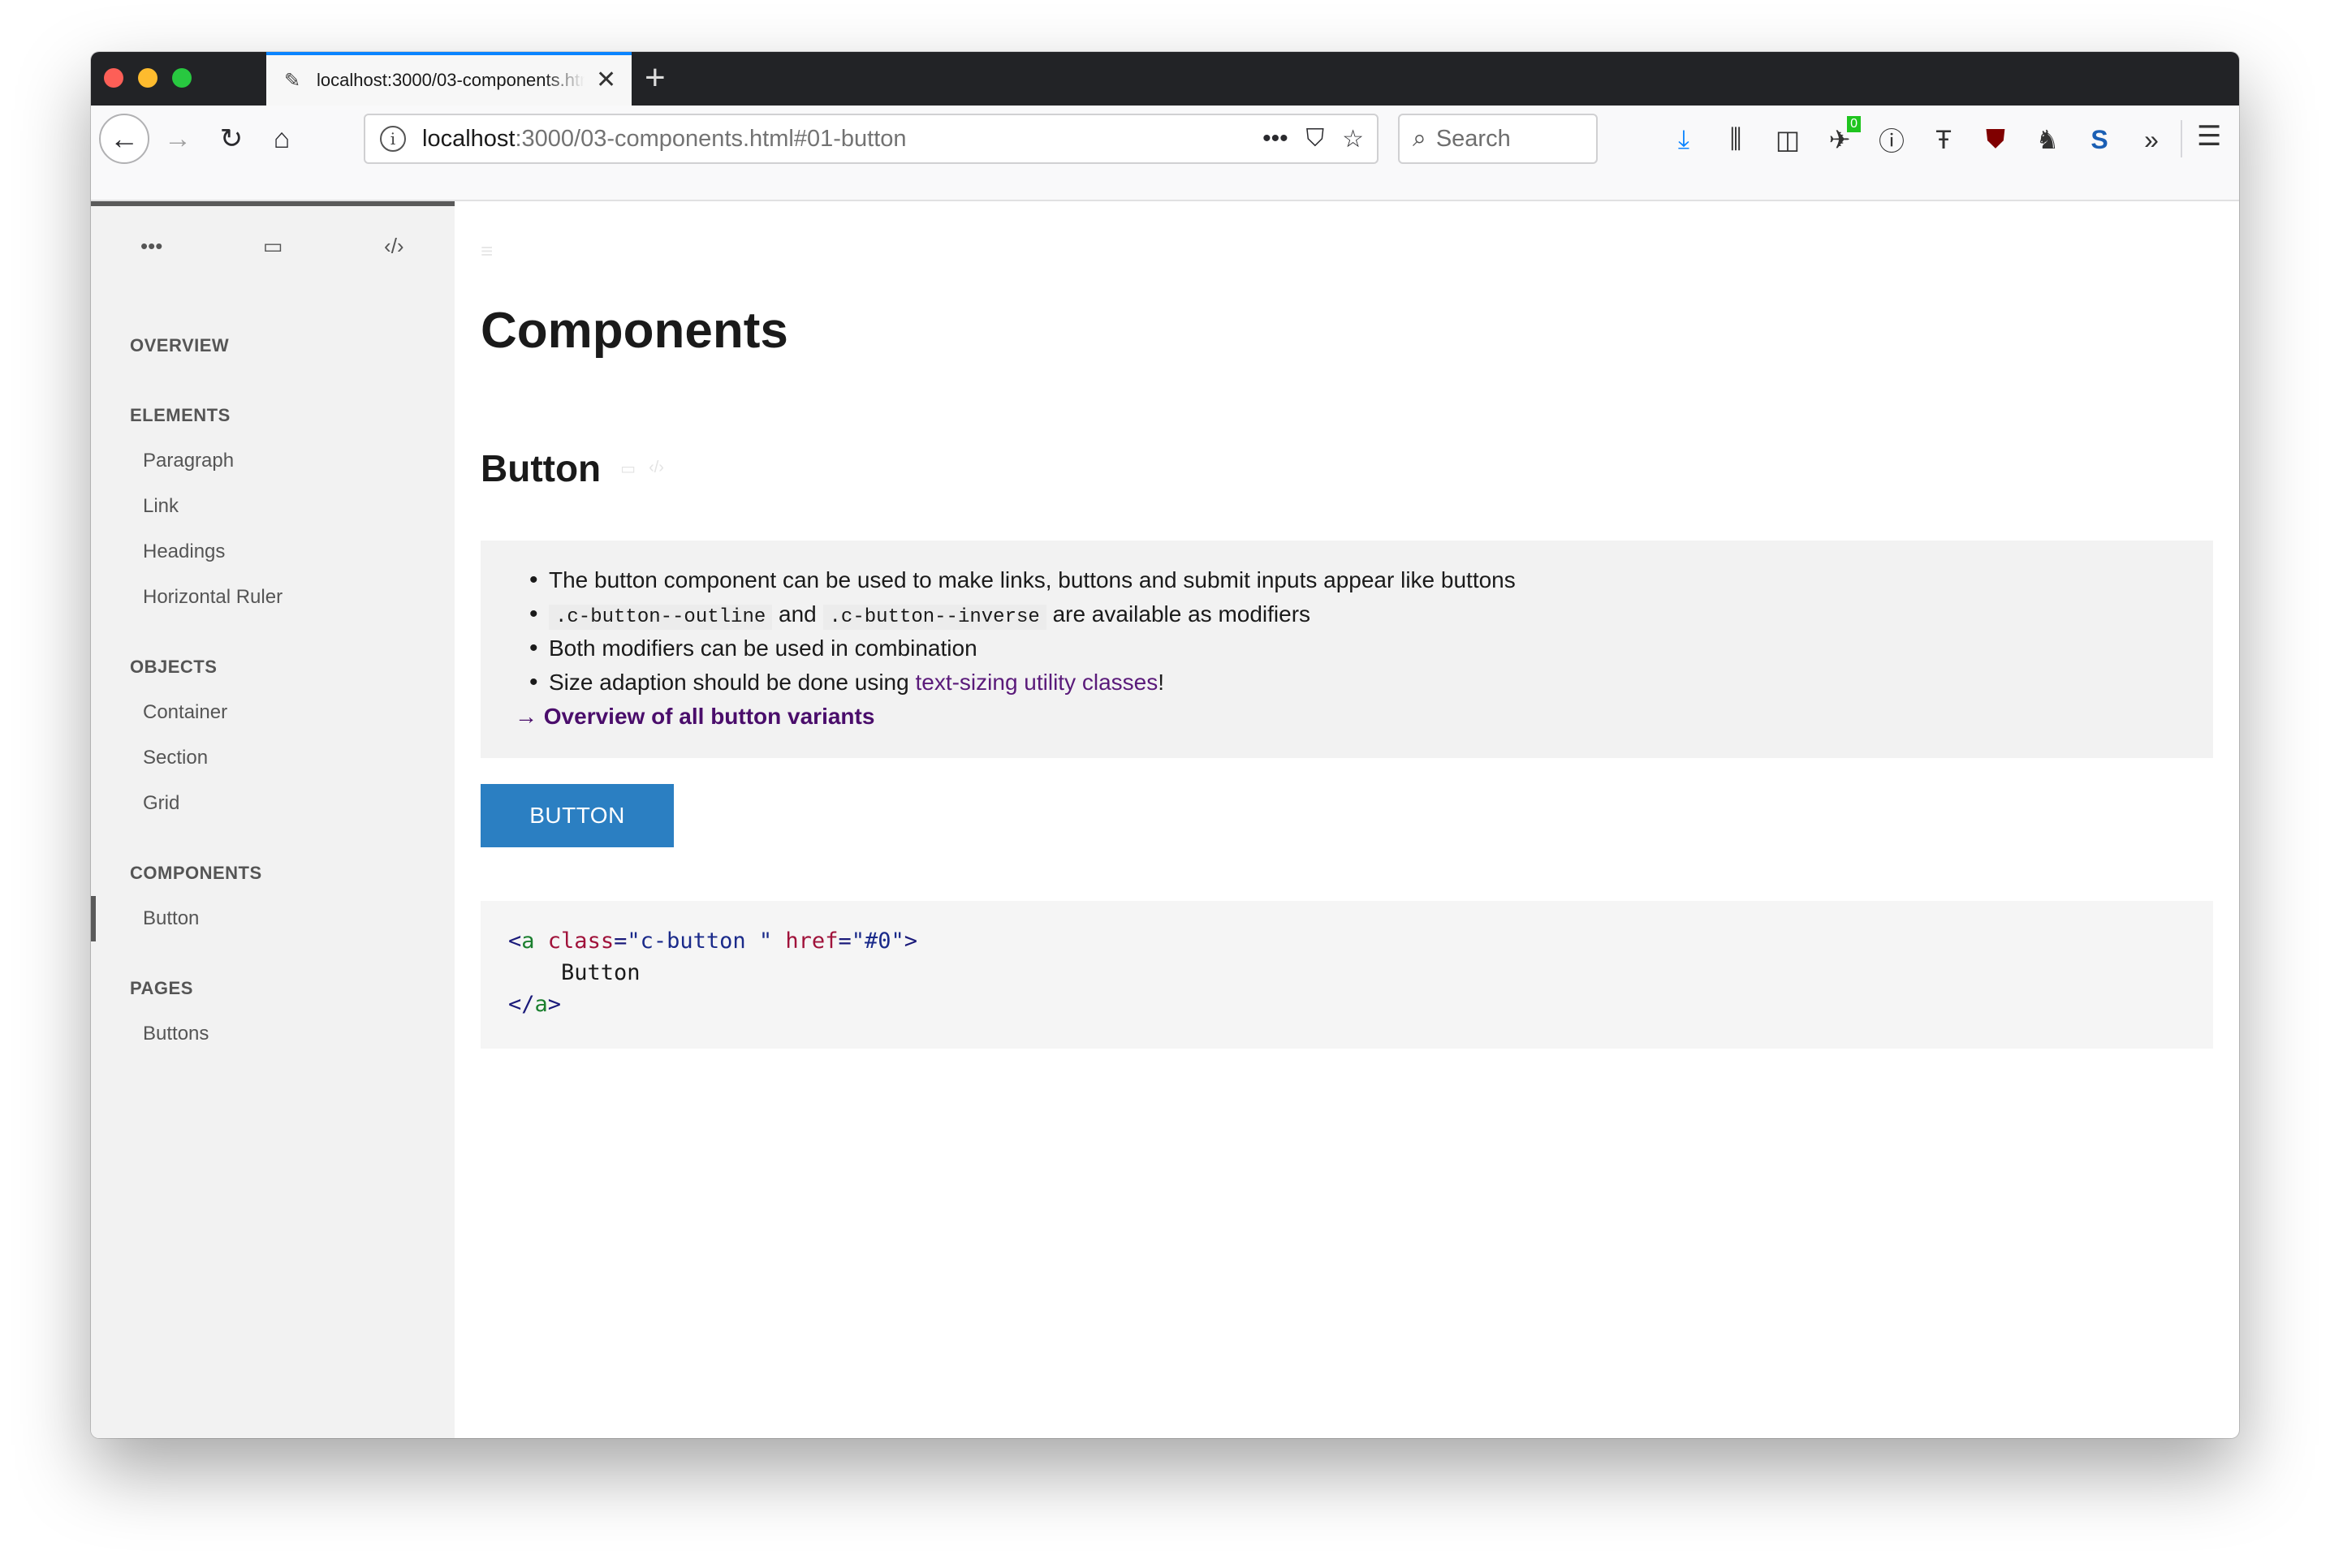 The height and width of the screenshot is (1568, 2330). Describe the element at coordinates (469, 139) in the screenshot. I see `url-host: localhost` at that location.